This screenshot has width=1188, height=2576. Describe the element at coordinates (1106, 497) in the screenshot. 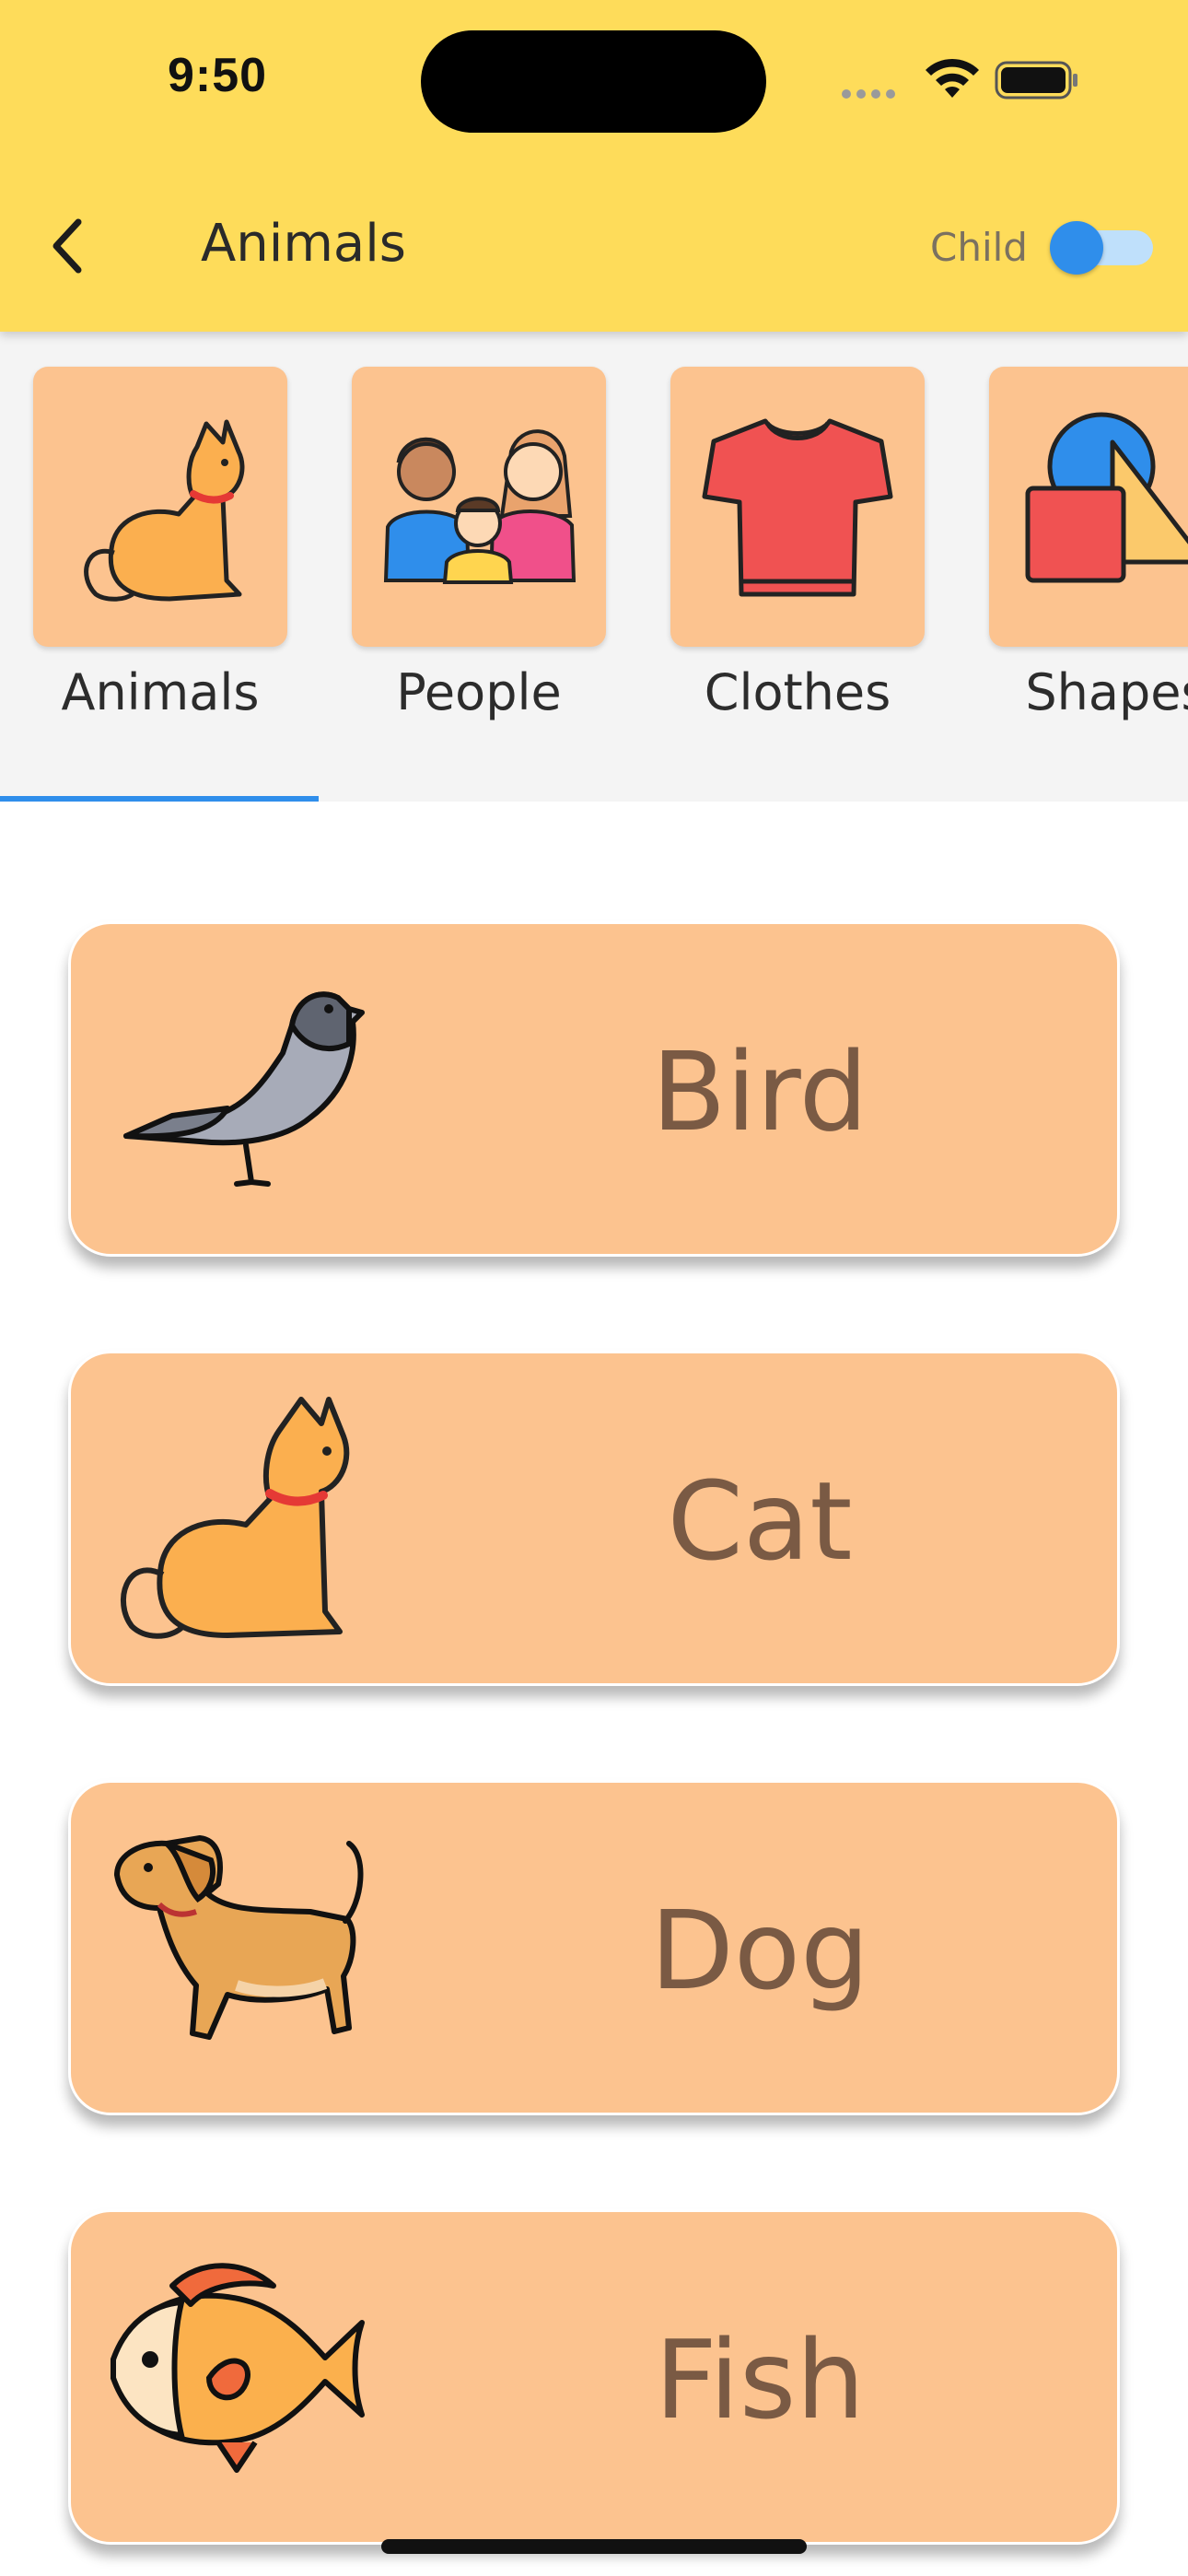

I see `shapes-icon` at that location.